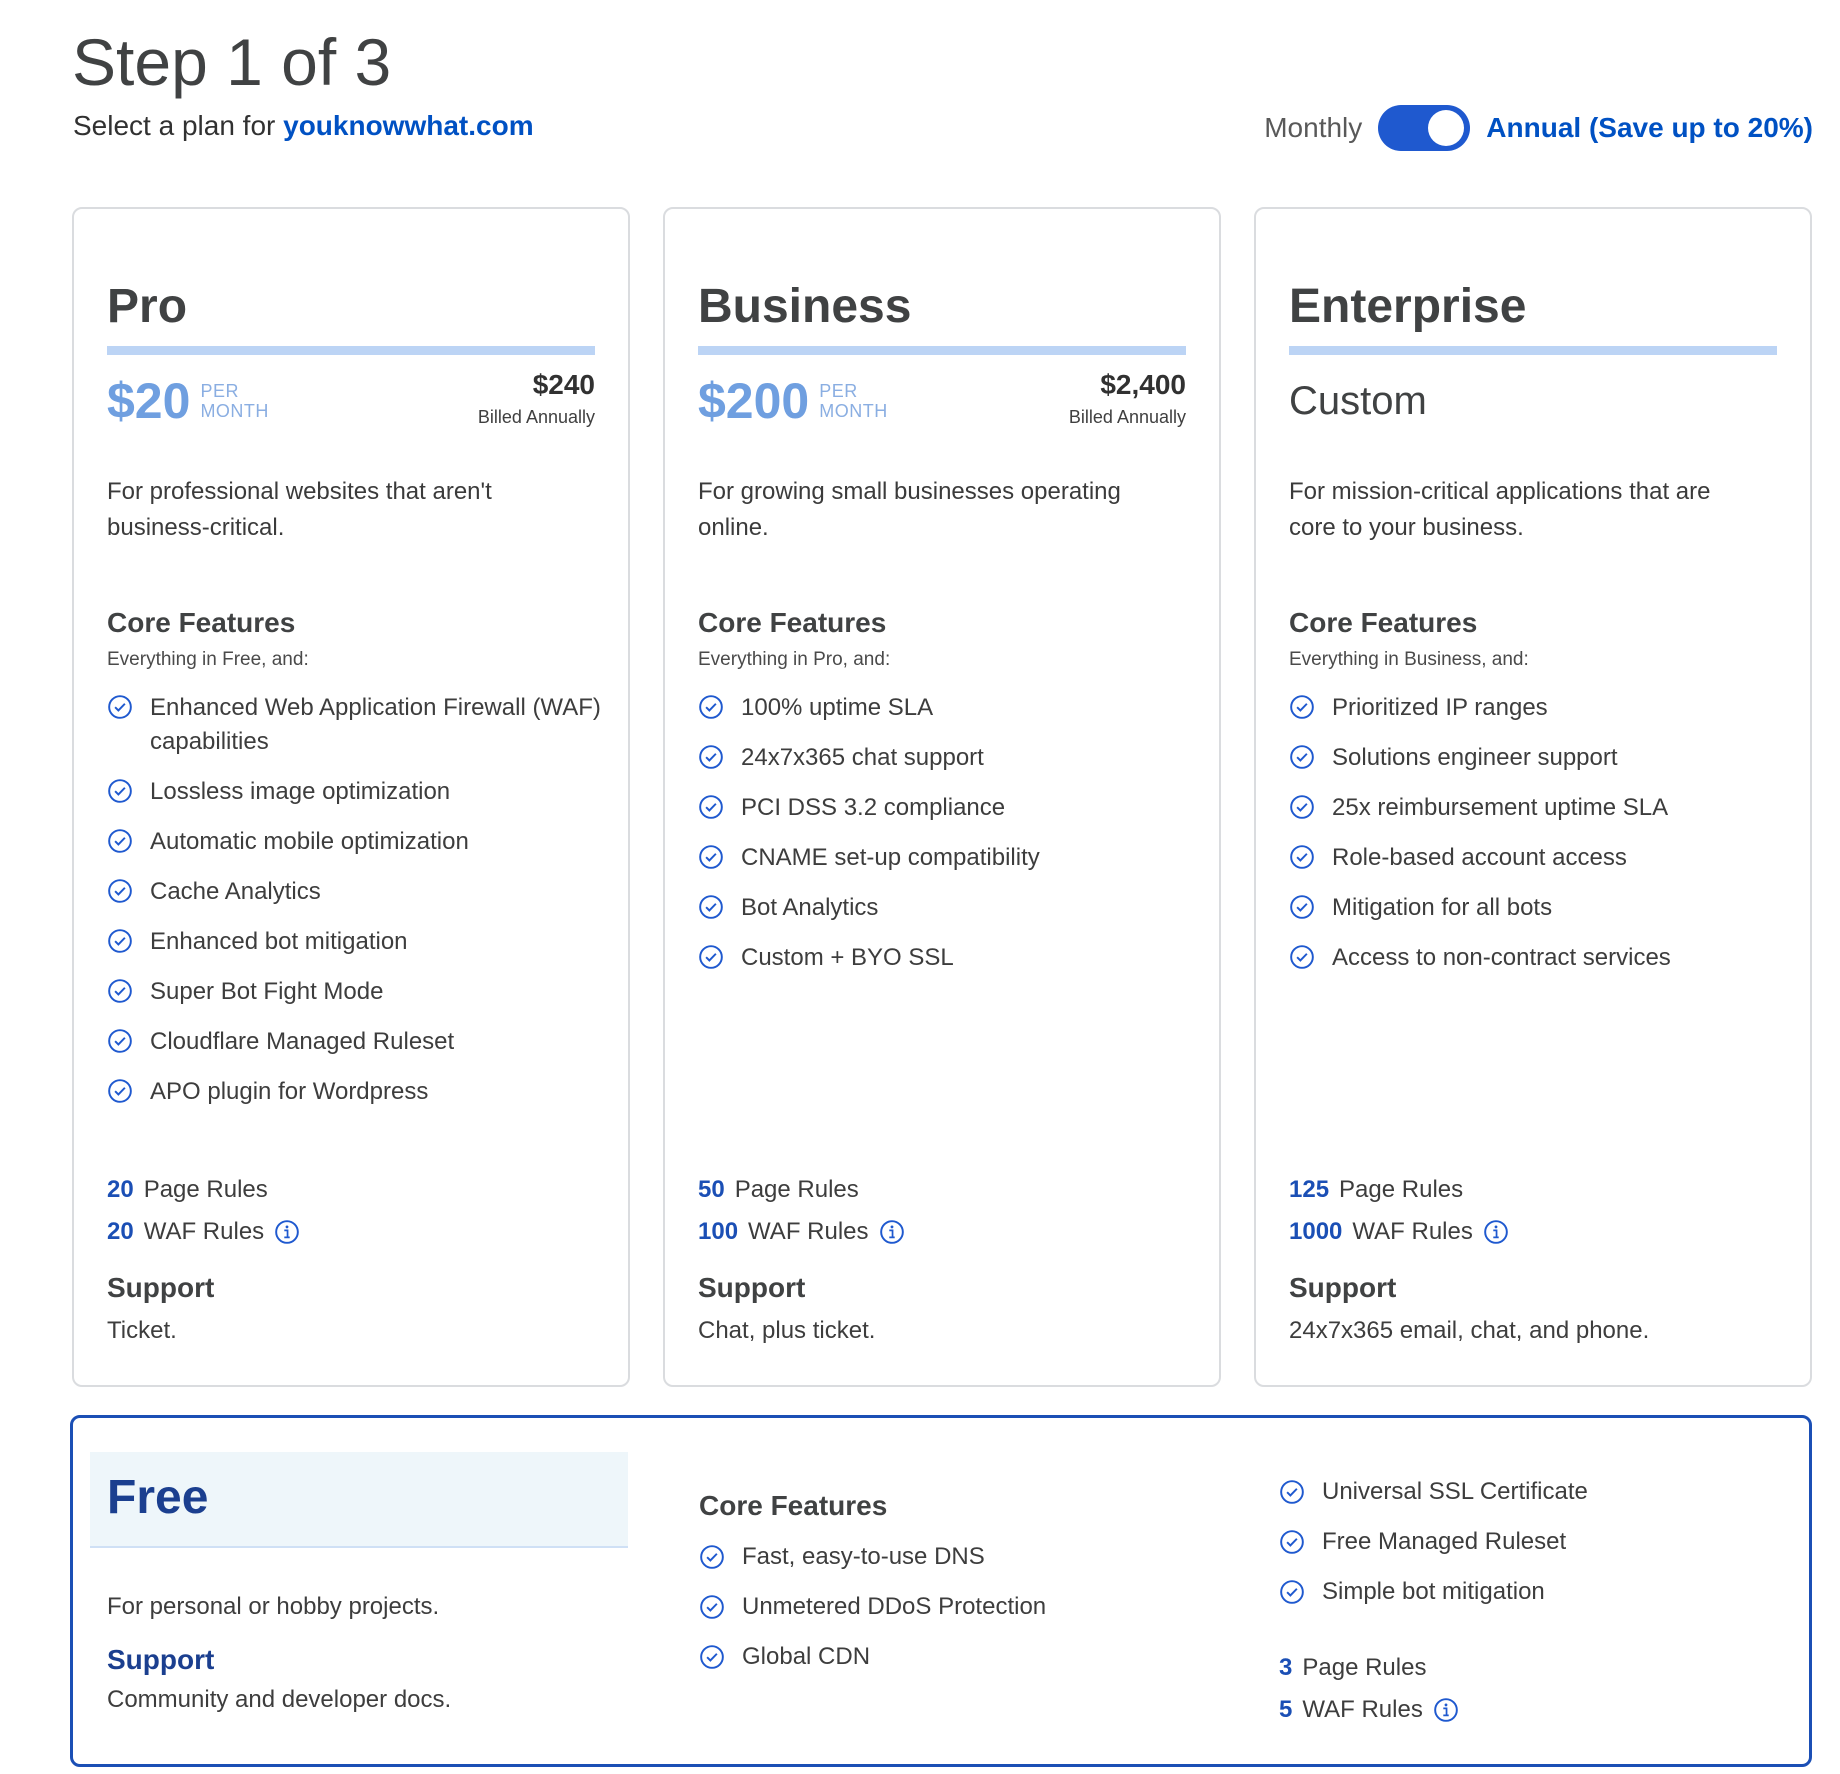 The width and height of the screenshot is (1840, 1774). Describe the element at coordinates (203, 1232) in the screenshot. I see `waf-rules-row: 20 WAF Rules` at that location.